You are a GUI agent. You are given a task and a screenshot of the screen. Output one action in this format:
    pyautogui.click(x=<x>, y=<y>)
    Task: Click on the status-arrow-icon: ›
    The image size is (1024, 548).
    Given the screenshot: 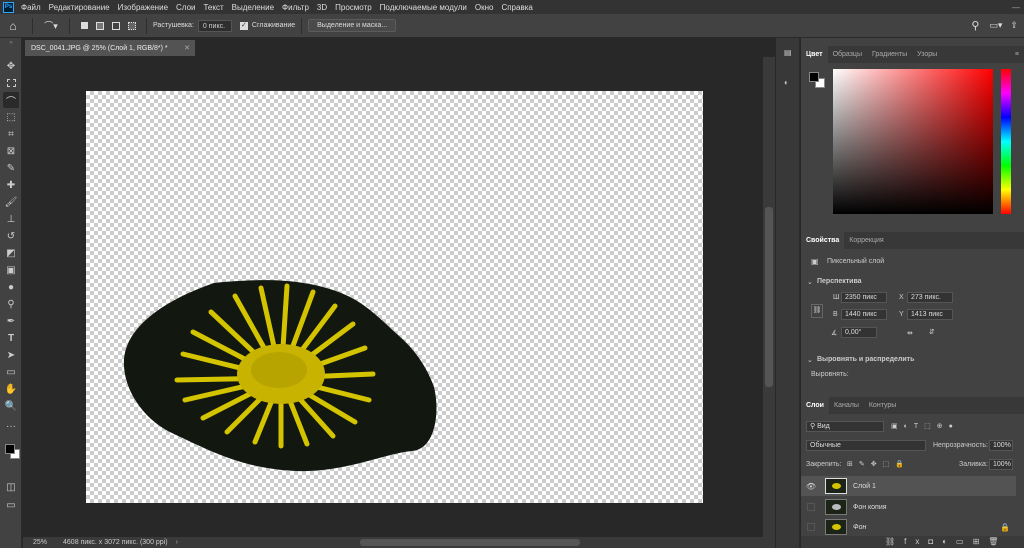 What is the action you would take?
    pyautogui.click(x=177, y=542)
    